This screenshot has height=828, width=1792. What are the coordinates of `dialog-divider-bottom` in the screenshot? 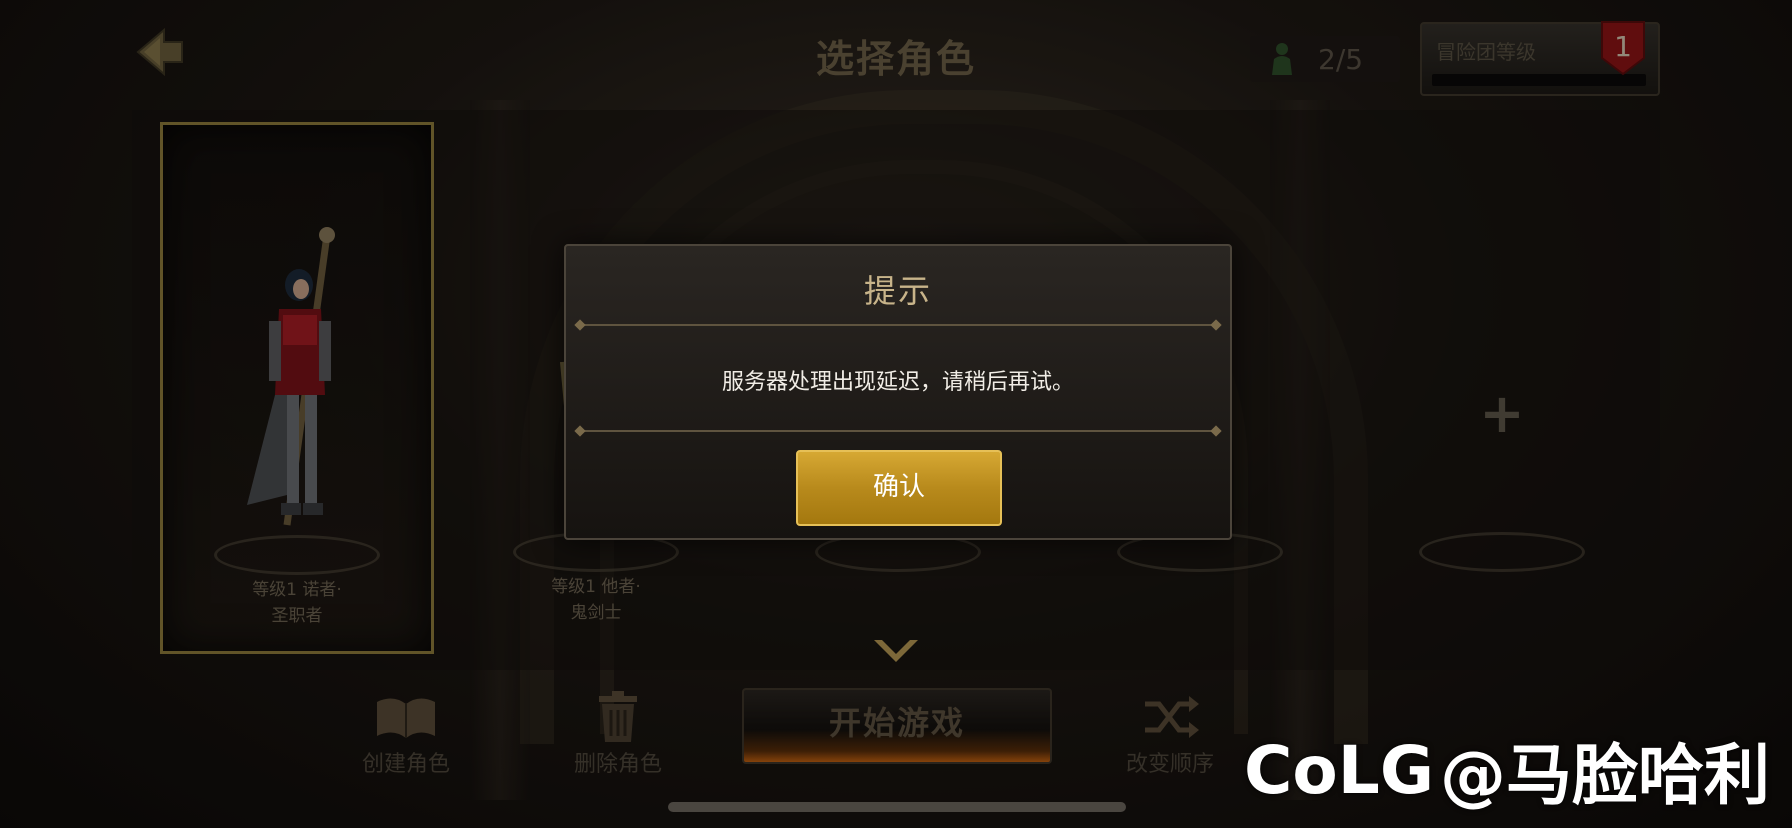 It's located at (898, 431).